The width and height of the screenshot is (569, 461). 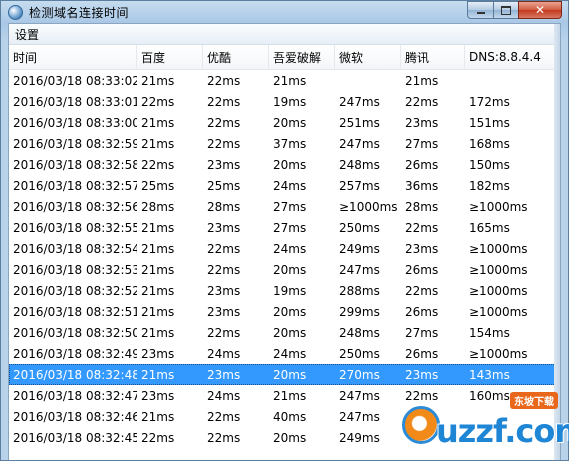 I want to click on window-controls: ✕, so click(x=514, y=10).